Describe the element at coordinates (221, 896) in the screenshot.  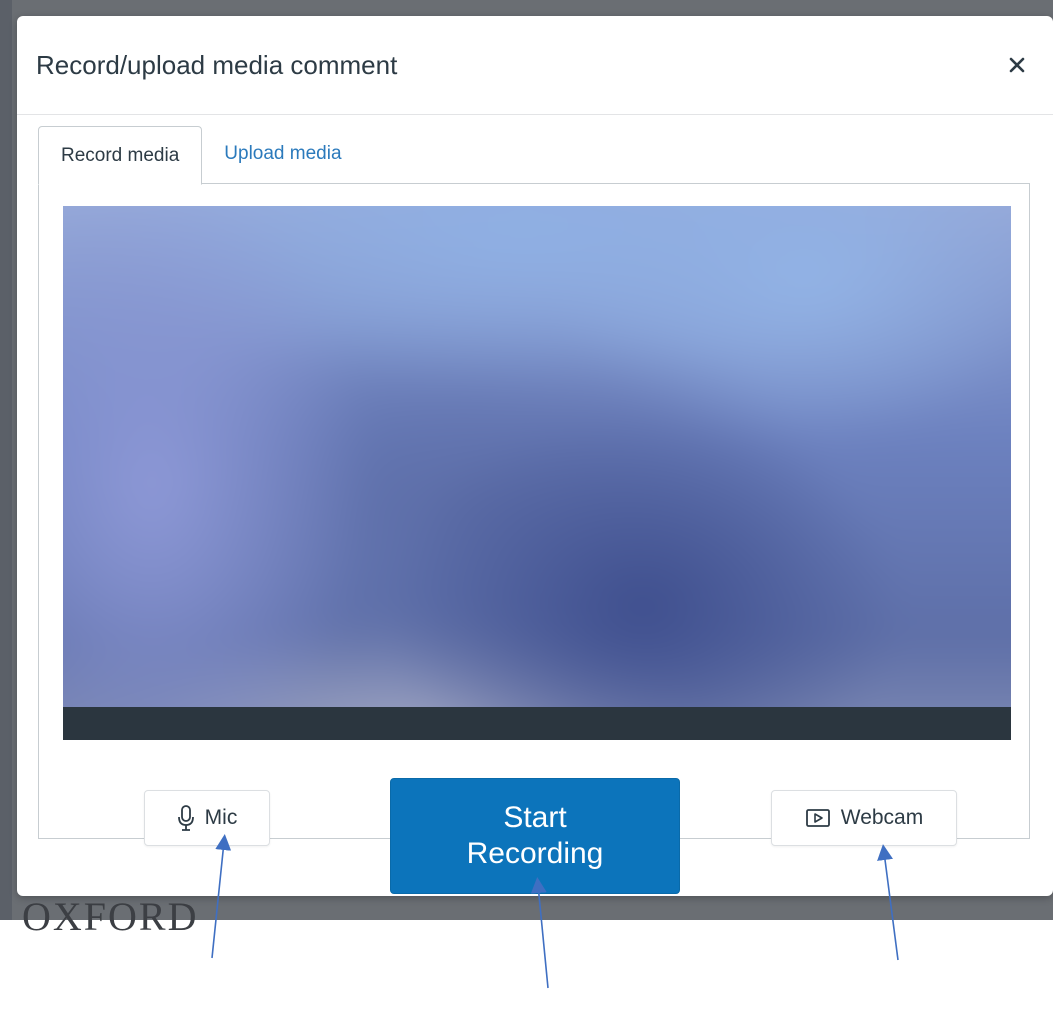
I see `mic-annotation-arrow` at that location.